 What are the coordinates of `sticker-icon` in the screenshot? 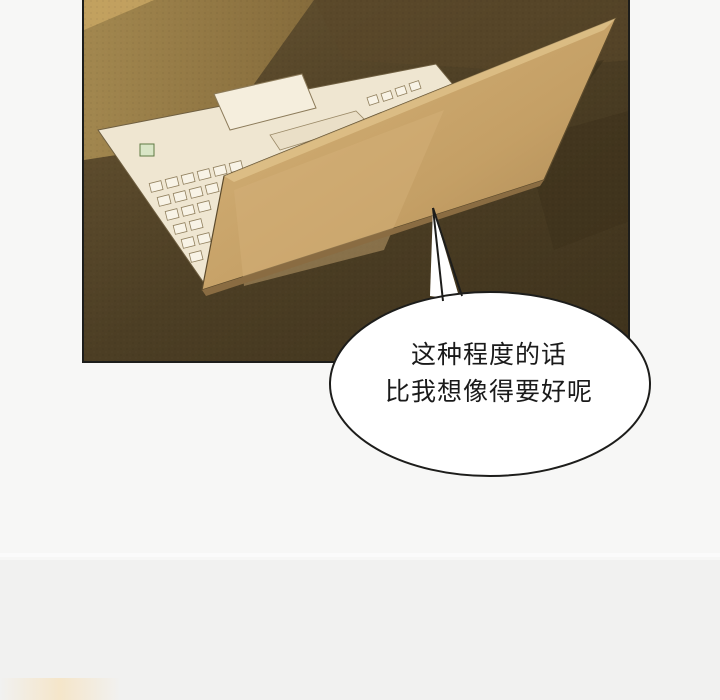 It's located at (147, 150).